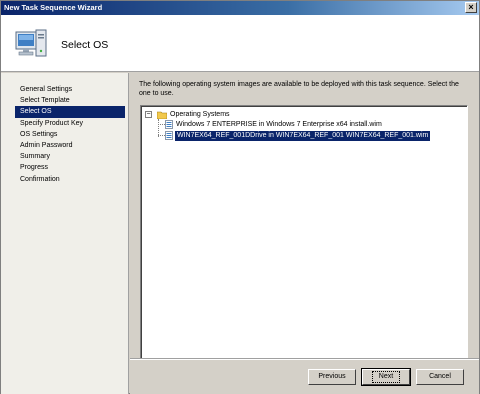 This screenshot has height=394, width=480. Describe the element at coordinates (148, 114) in the screenshot. I see `collapse-expander-icon: −` at that location.